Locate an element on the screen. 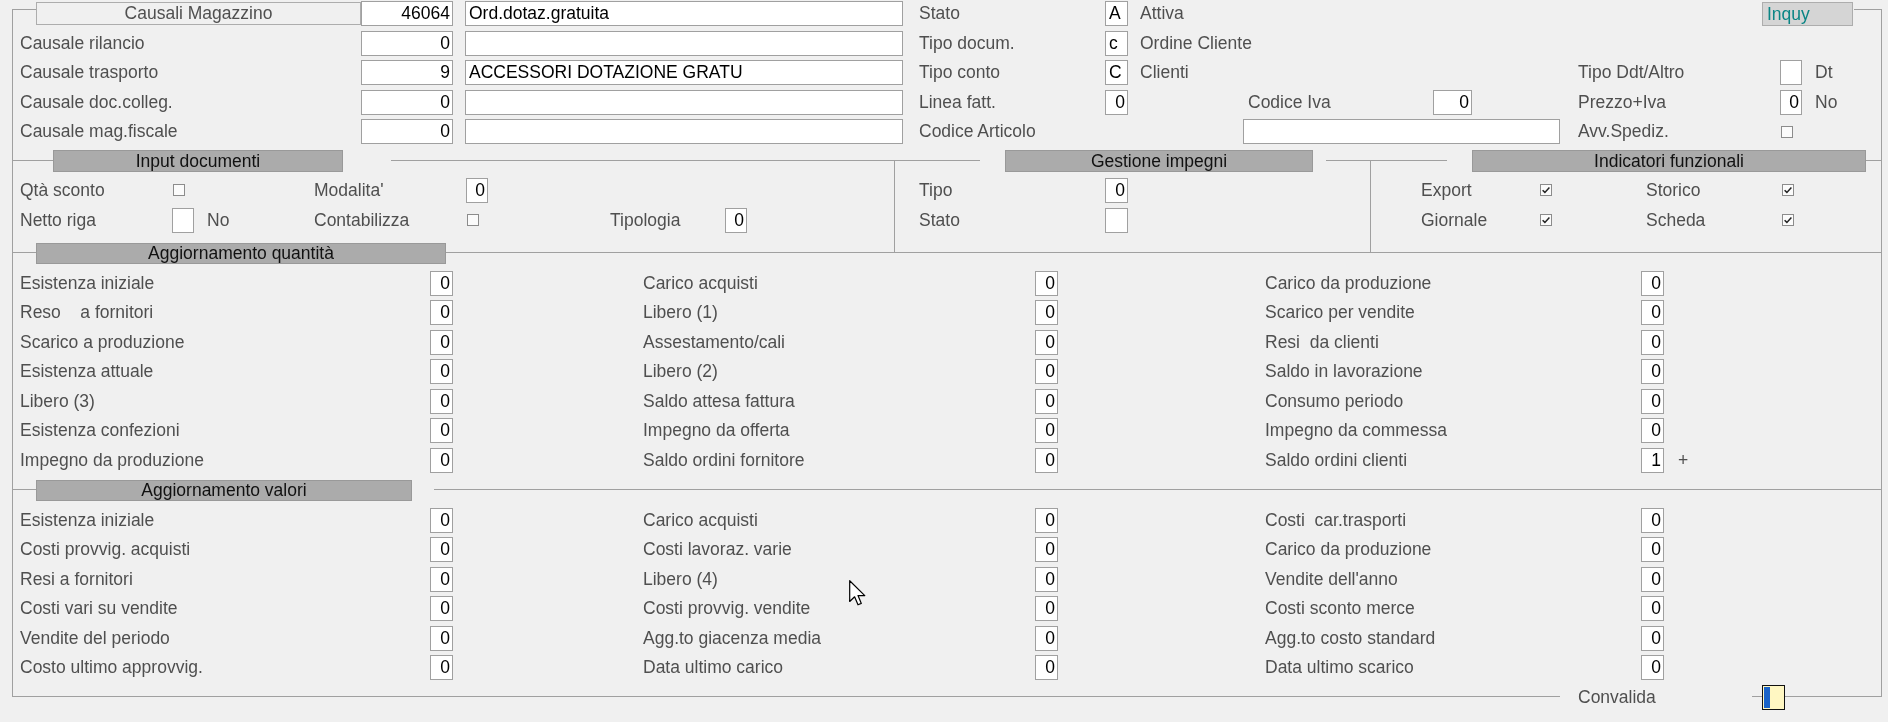  code-field: 46064 is located at coordinates (407, 13).